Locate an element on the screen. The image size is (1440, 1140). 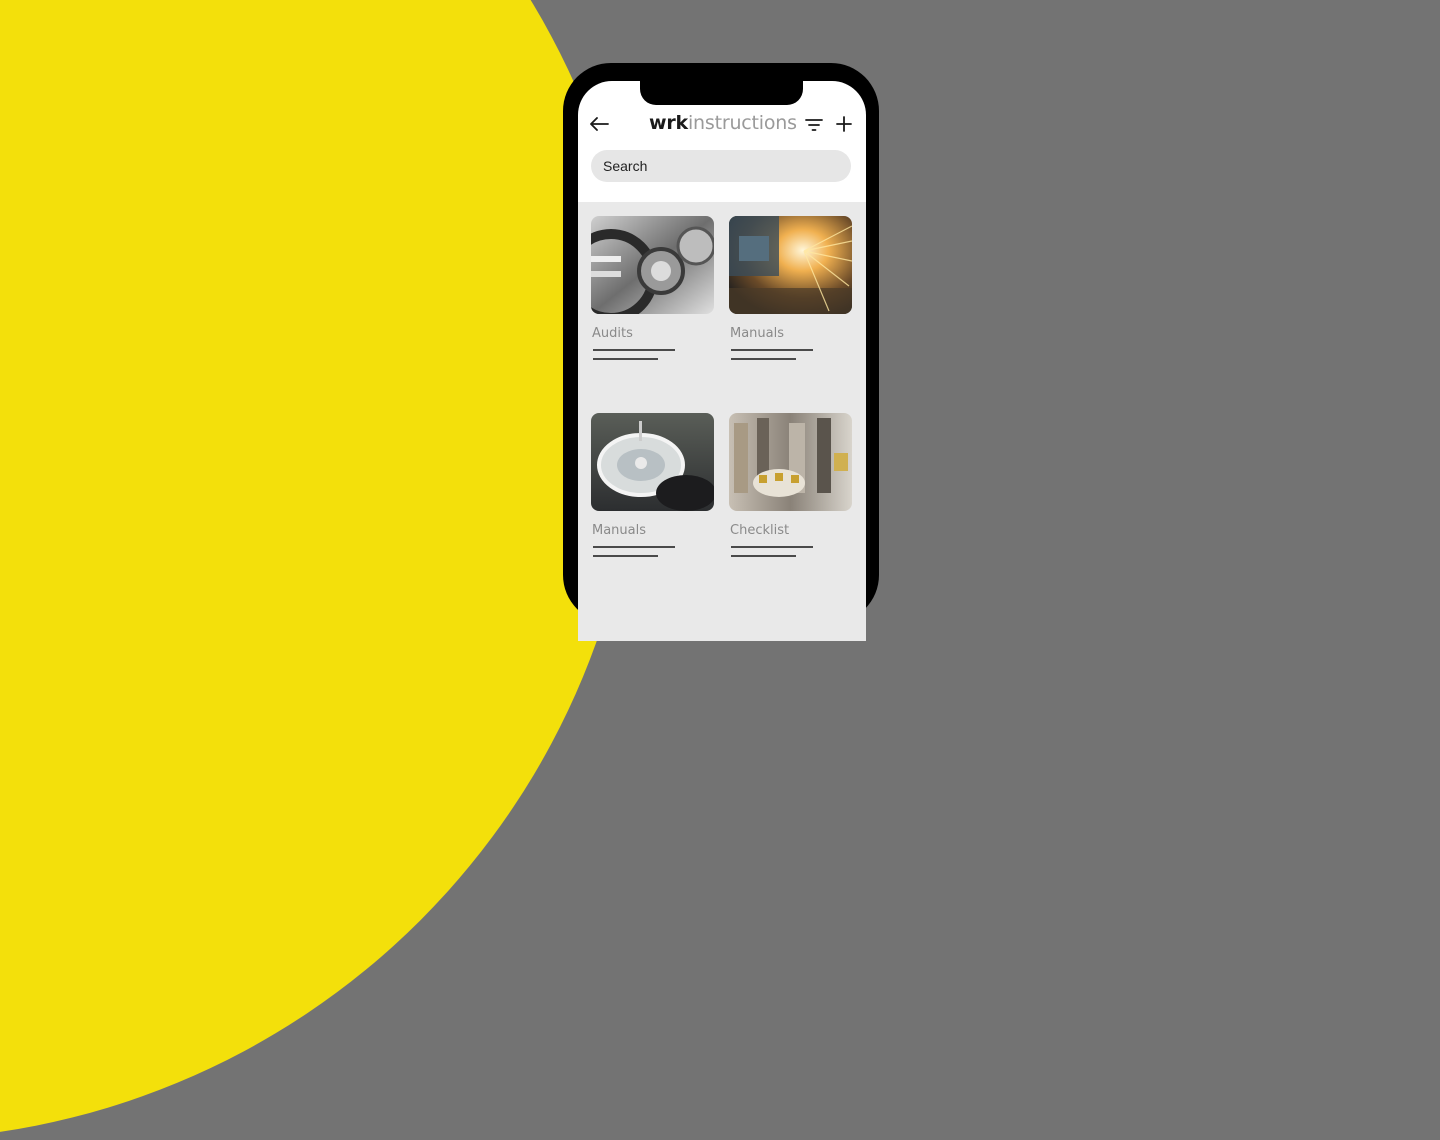
back-button is located at coordinates (599, 124).